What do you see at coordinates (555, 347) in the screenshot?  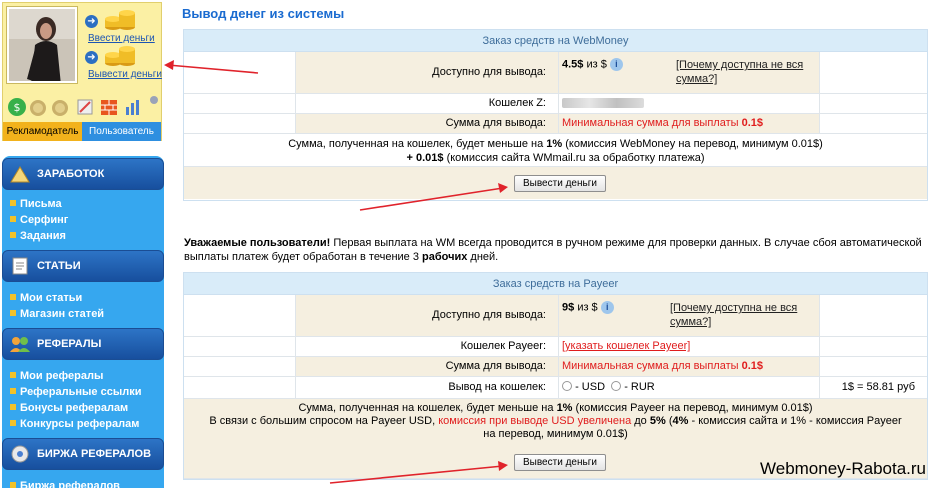 I see `py-wallet-row: Кошелек Payeer: [указать кошелек Payeer]` at bounding box center [555, 347].